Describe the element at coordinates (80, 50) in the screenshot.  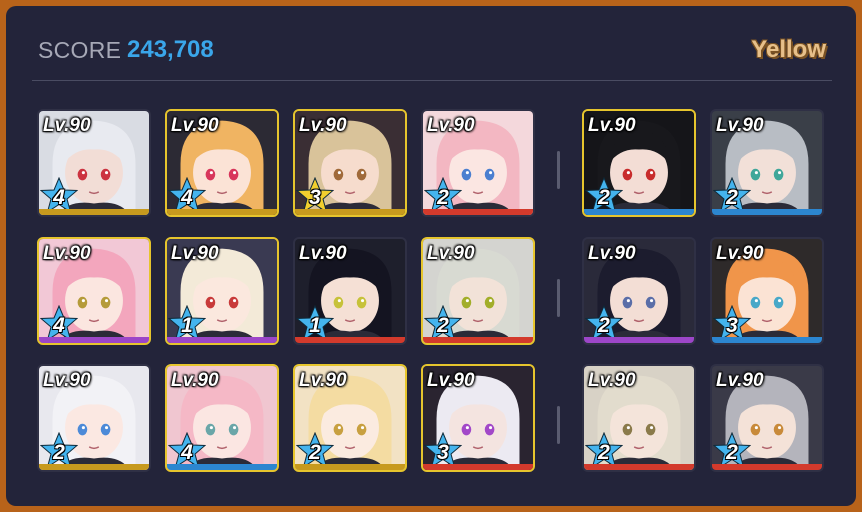
I see `score-label: SCORE` at that location.